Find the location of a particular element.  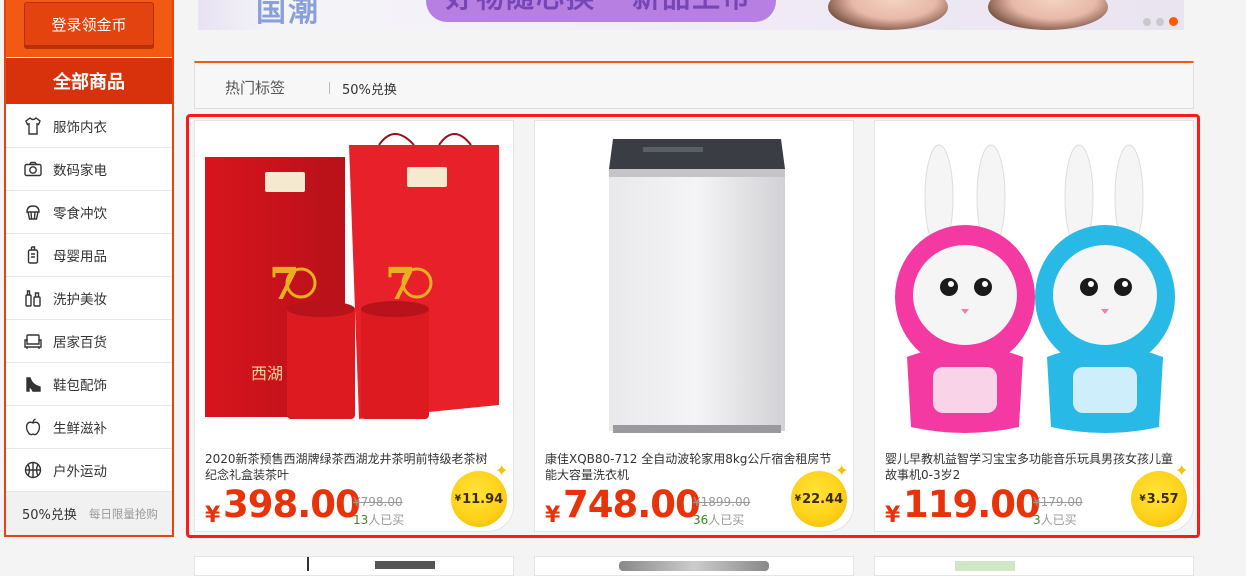

exchange-subtitle: 每日限量抢购 is located at coordinates (123, 513).